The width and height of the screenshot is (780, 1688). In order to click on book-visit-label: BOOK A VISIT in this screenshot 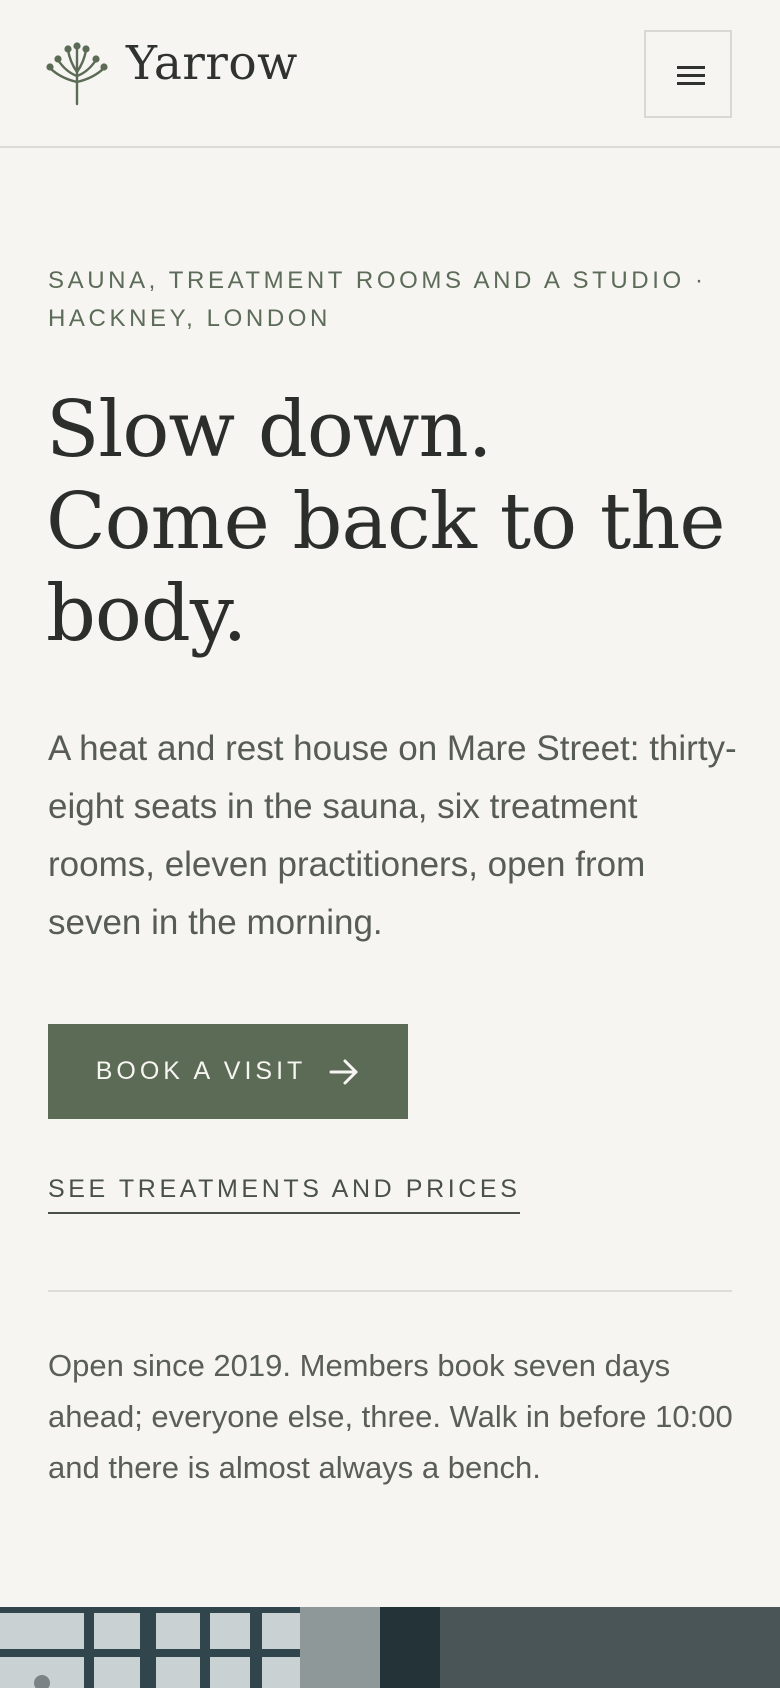, I will do `click(201, 1071)`.